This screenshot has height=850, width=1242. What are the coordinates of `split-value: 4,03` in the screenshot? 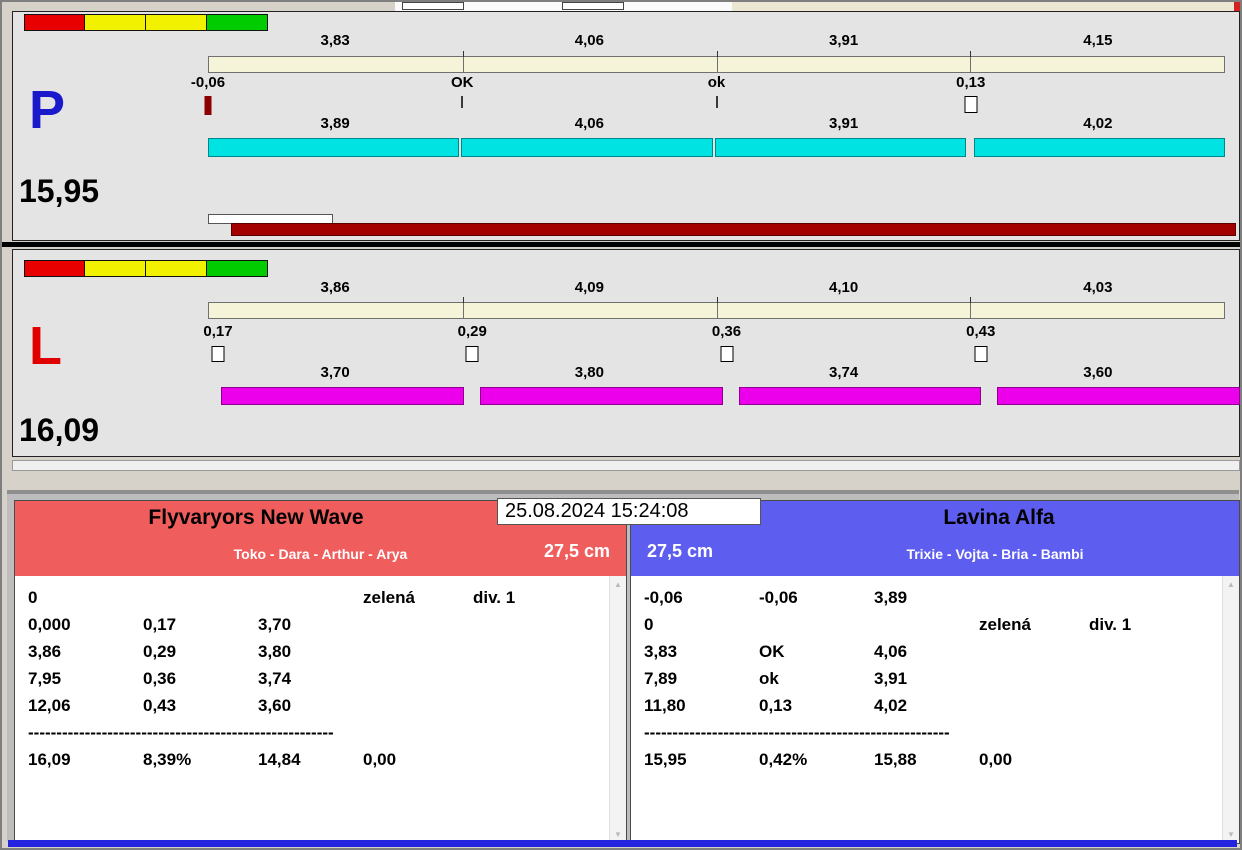 It's located at (1098, 287).